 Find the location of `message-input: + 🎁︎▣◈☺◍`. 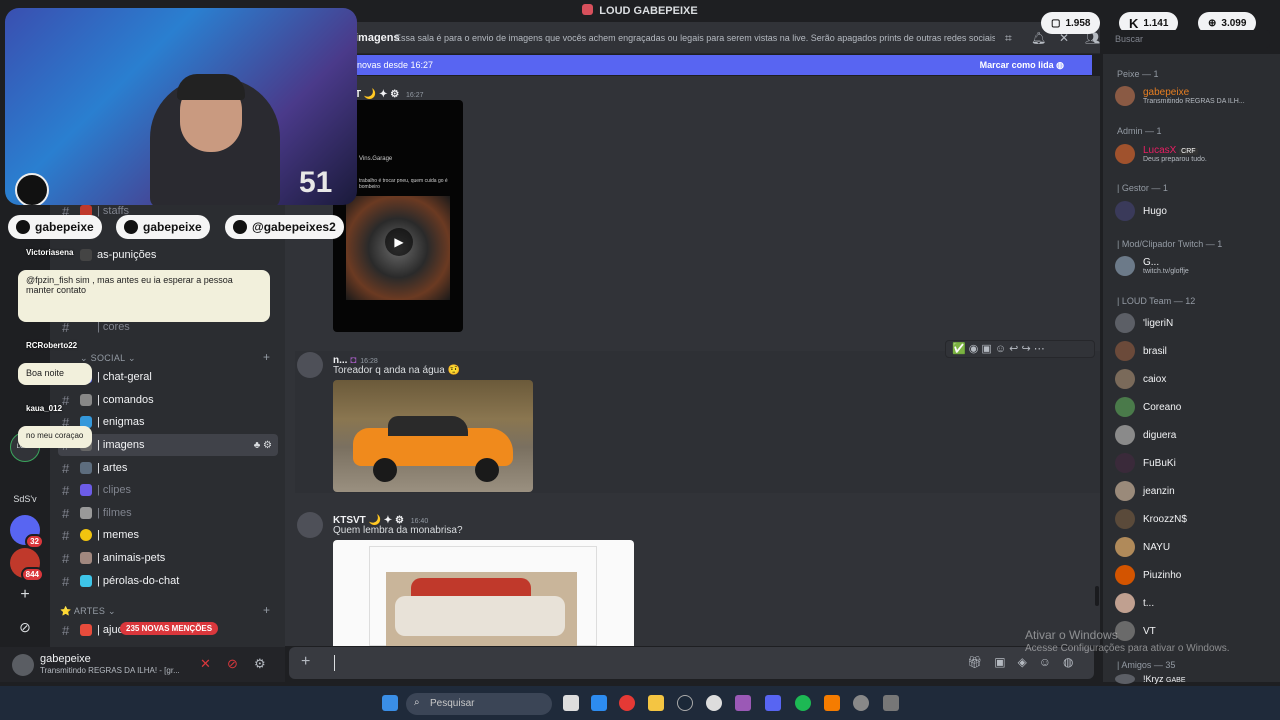

message-input: + 🎁︎▣◈☺◍ is located at coordinates (691, 663).